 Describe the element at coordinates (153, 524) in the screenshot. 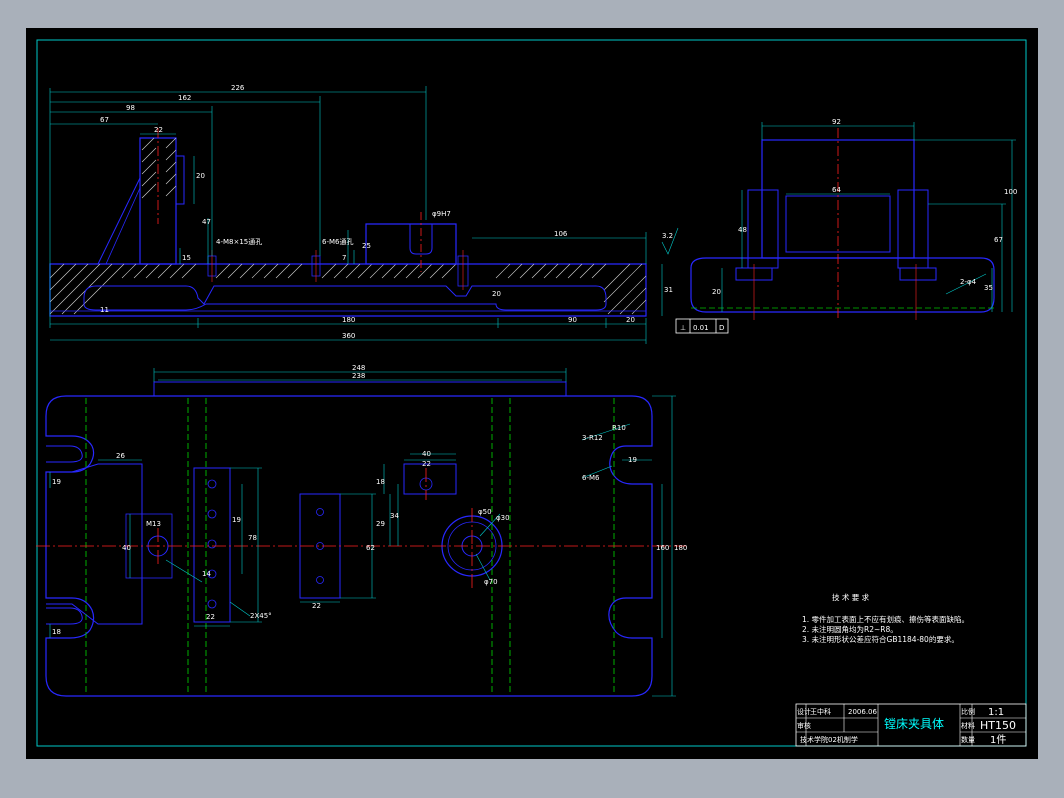

I see `top-dim-m13: M13` at that location.